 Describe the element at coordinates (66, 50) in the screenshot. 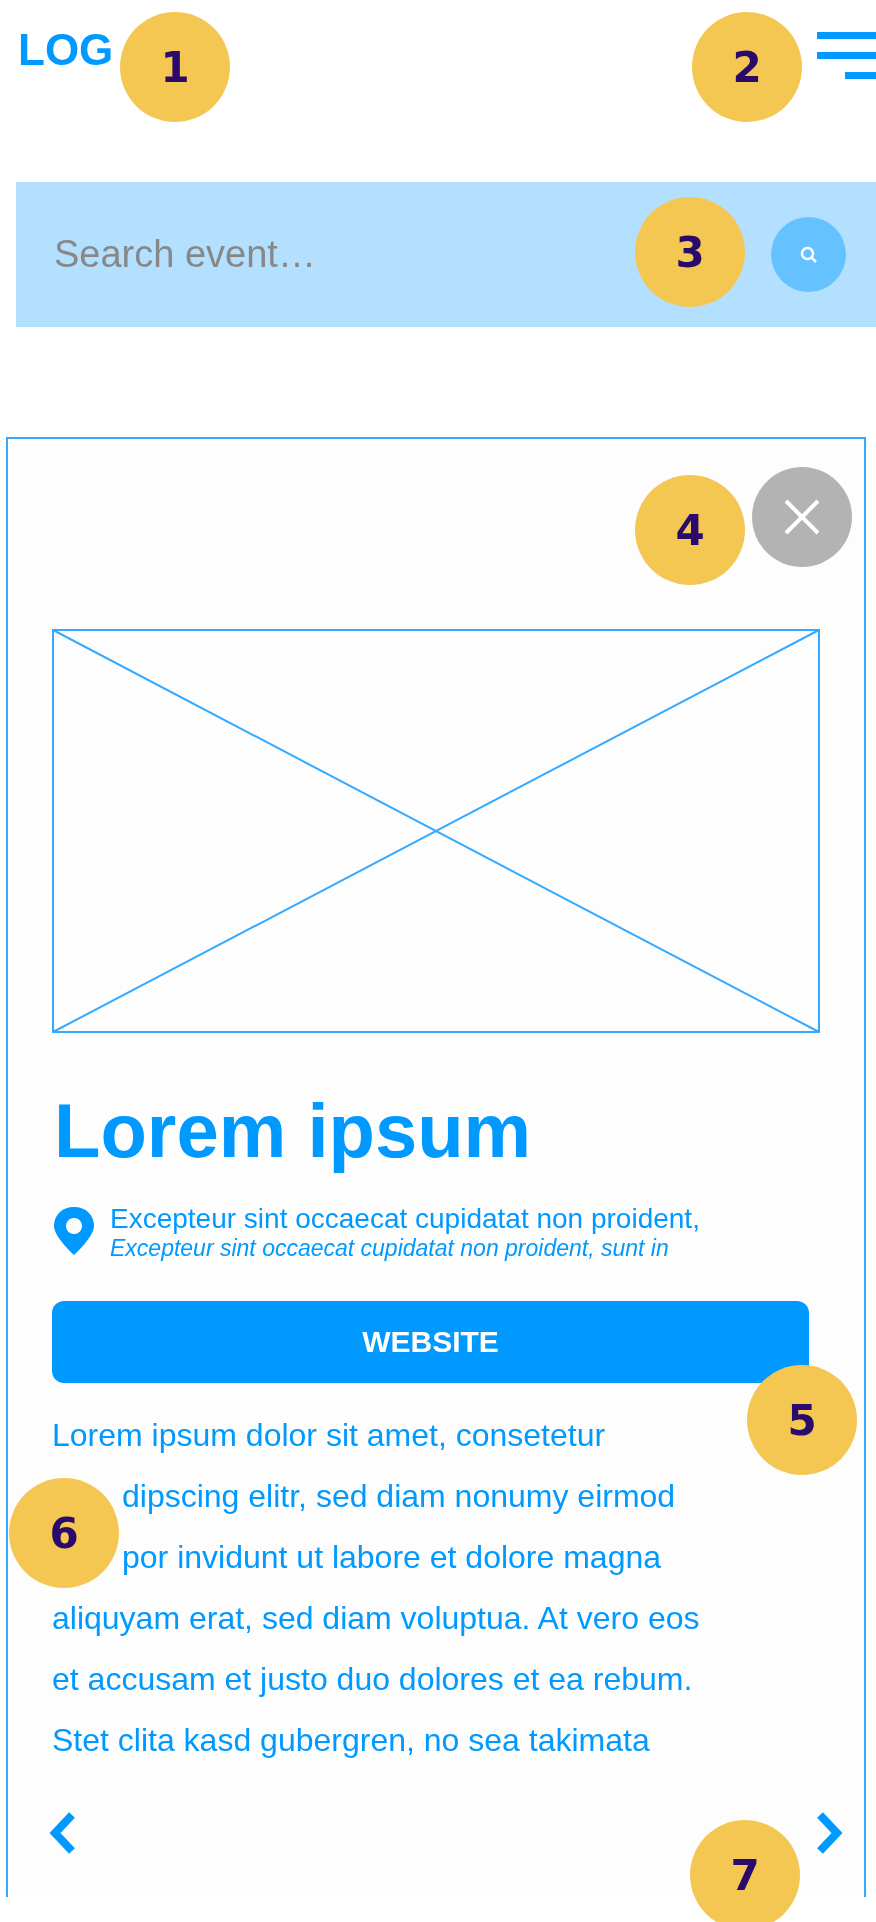

I see `logo: LOG` at that location.